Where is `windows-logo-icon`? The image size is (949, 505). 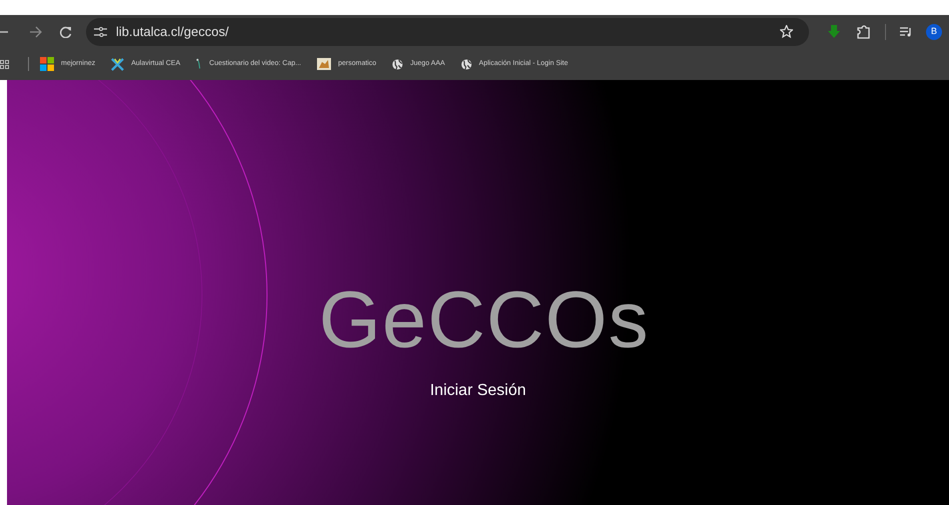 windows-logo-icon is located at coordinates (47, 64).